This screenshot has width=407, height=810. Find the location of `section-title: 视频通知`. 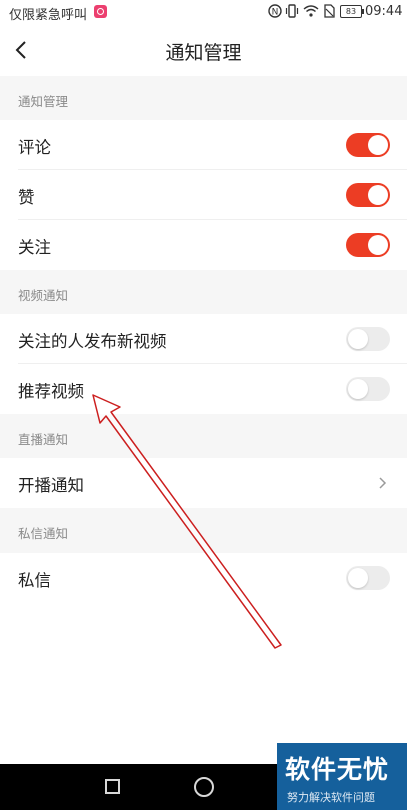

section-title: 视频通知 is located at coordinates (43, 295).